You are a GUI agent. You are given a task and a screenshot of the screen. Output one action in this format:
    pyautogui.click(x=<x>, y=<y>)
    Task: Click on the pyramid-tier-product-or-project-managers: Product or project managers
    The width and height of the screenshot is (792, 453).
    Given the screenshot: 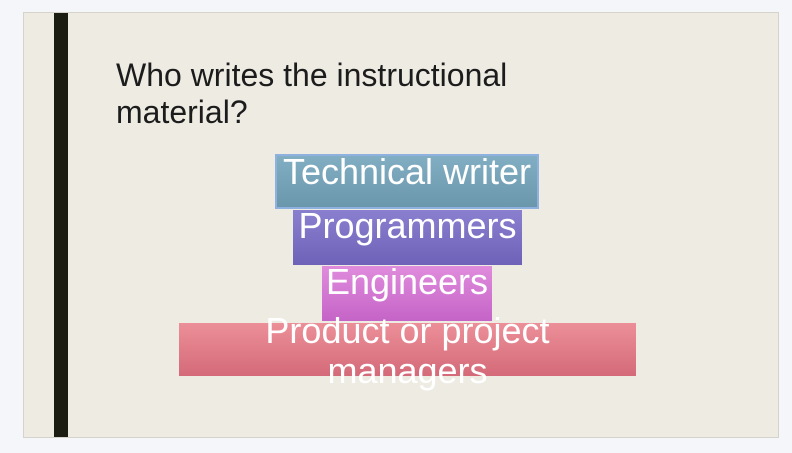 What is the action you would take?
    pyautogui.click(x=407, y=351)
    